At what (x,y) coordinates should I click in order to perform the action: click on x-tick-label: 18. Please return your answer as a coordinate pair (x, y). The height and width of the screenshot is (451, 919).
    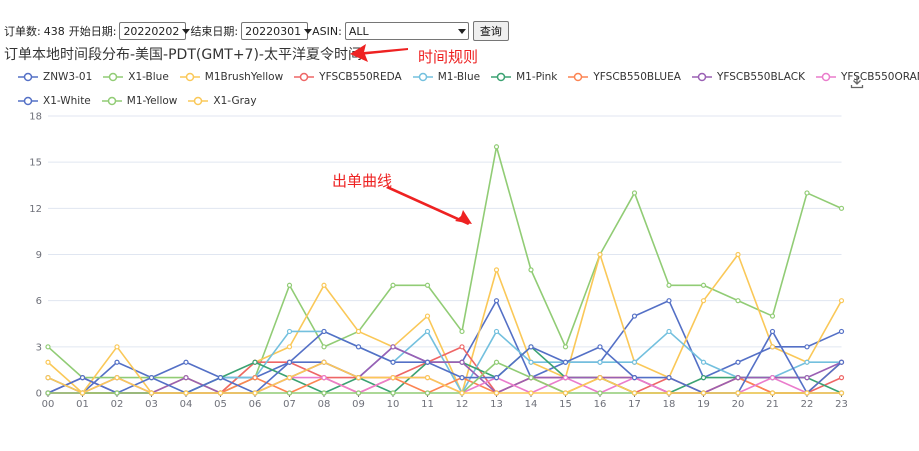
    Looking at the image, I should click on (669, 404).